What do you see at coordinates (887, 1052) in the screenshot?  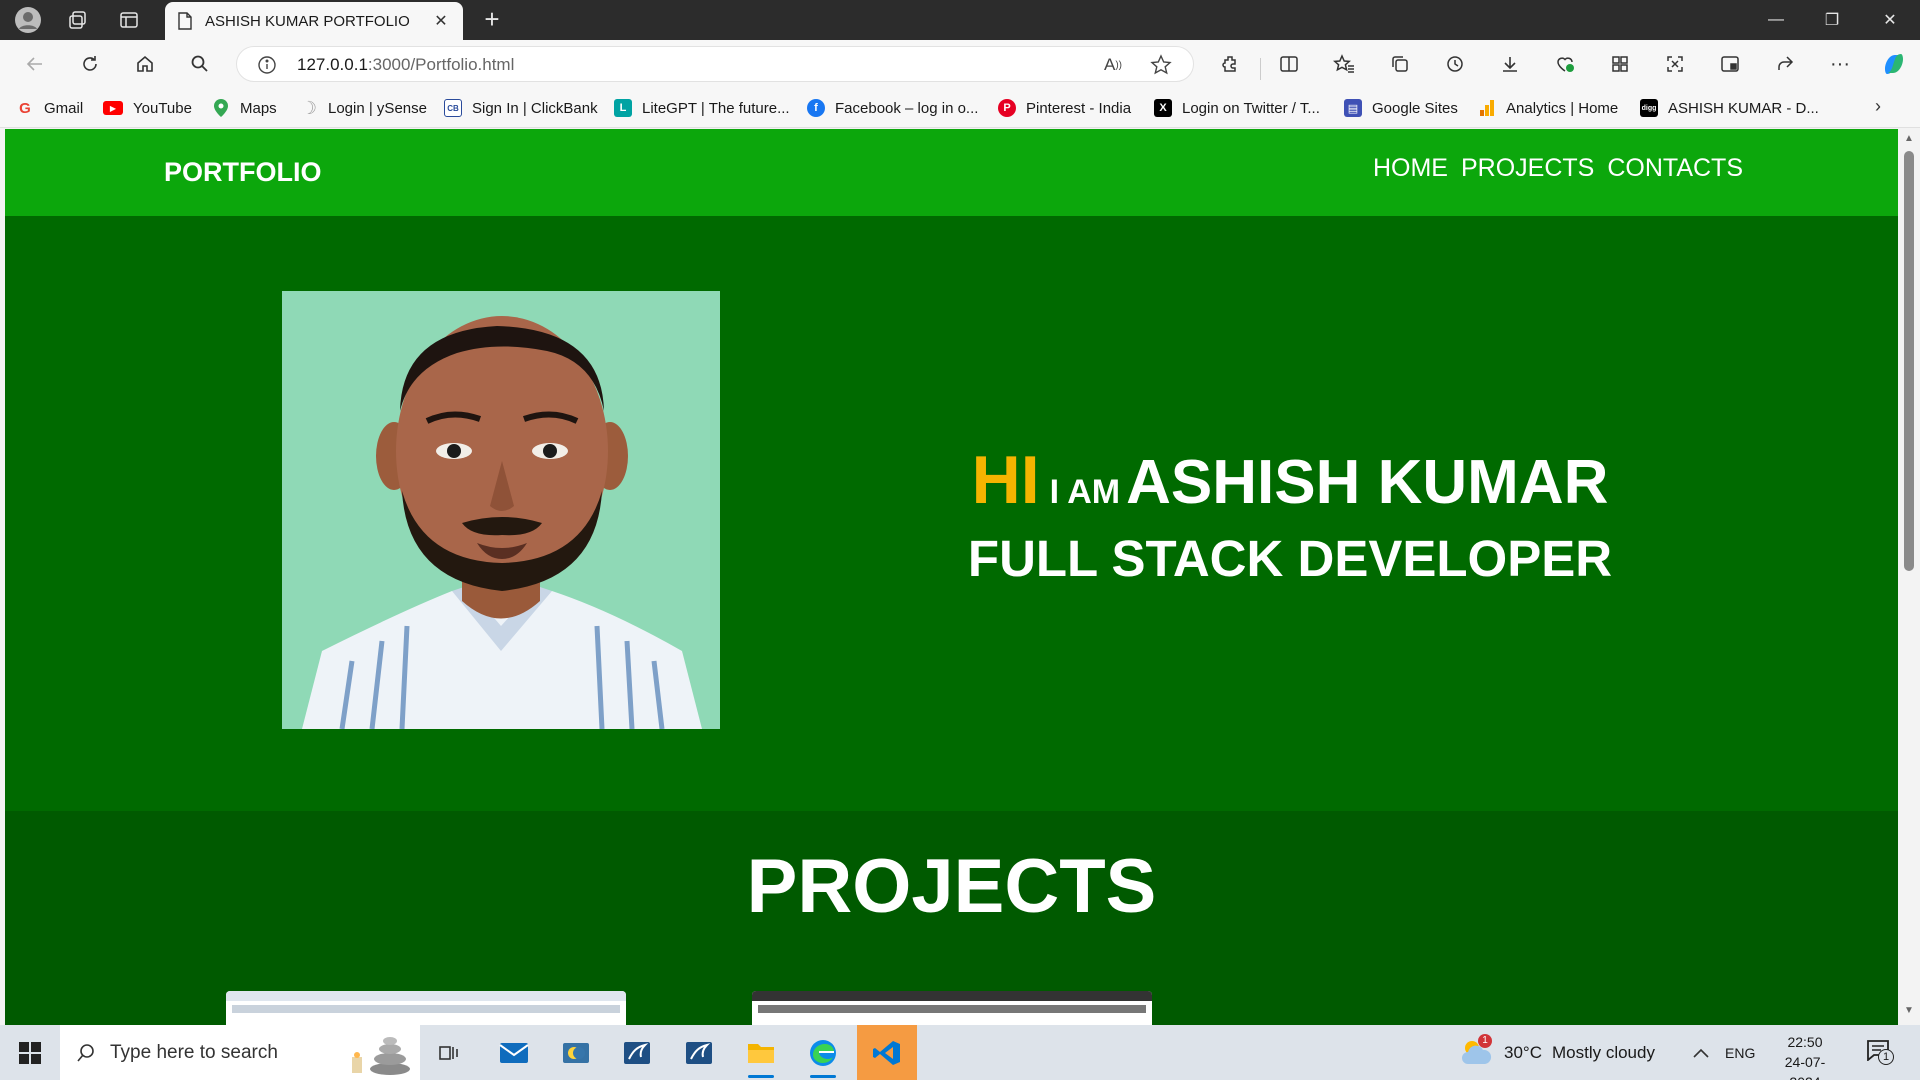 I see `vscode-app-icon` at bounding box center [887, 1052].